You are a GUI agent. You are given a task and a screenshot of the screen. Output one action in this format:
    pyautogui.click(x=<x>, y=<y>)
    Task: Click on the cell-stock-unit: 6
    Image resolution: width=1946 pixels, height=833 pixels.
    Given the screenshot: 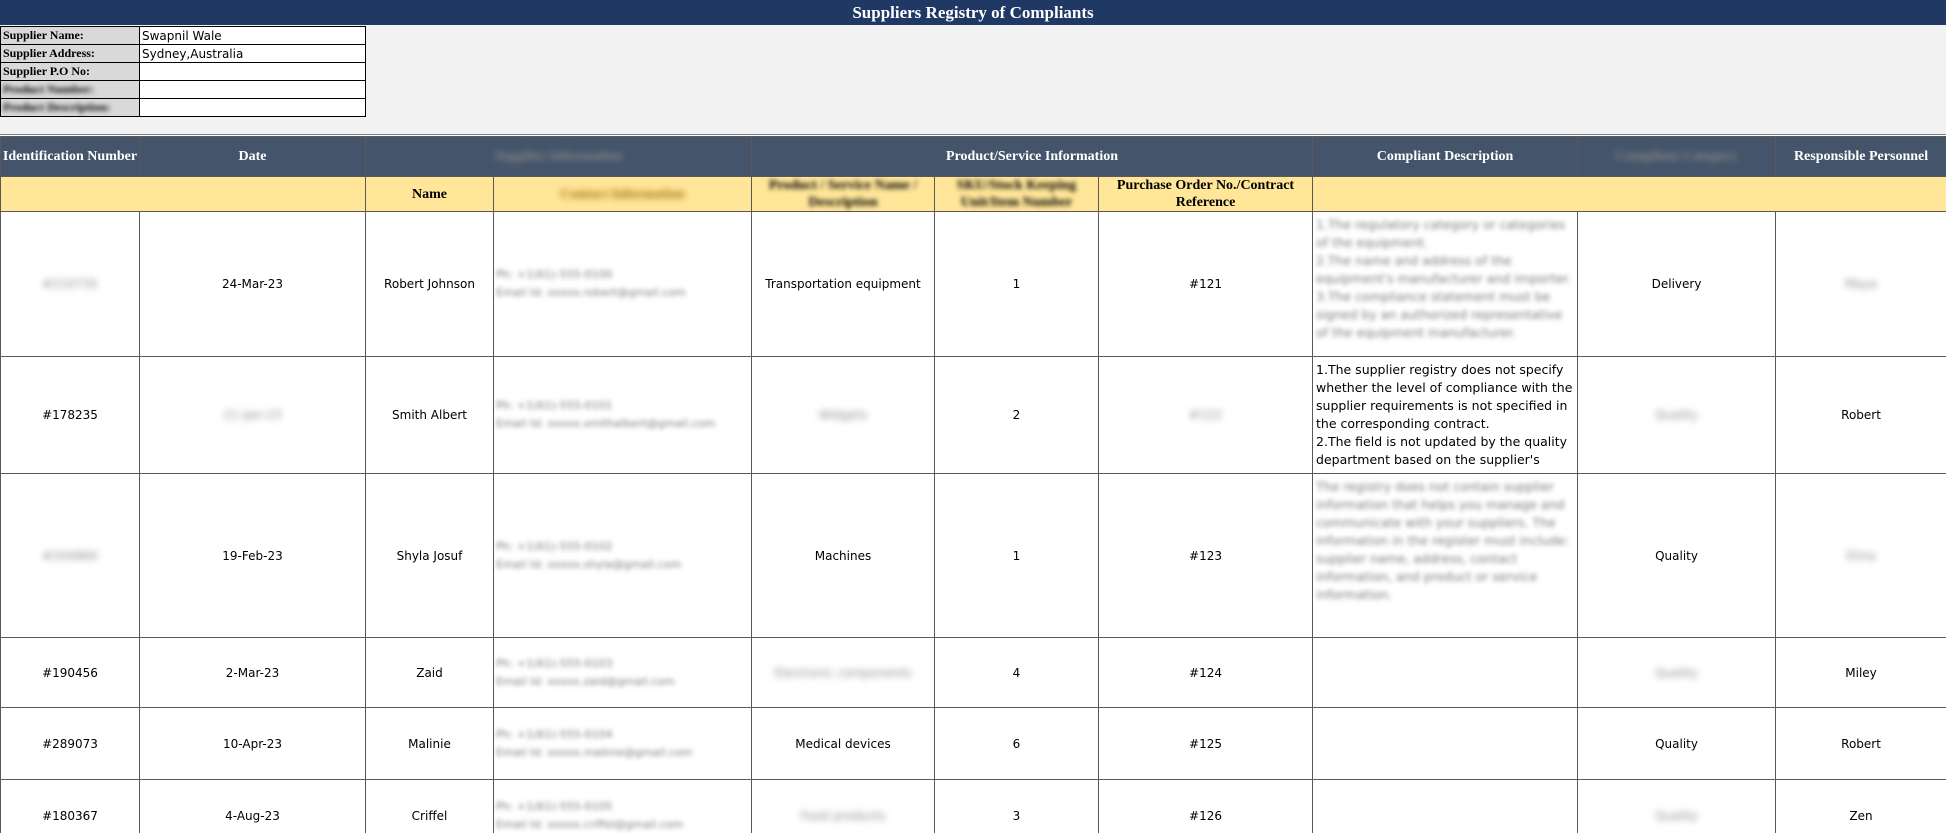 What is the action you would take?
    pyautogui.click(x=1016, y=743)
    